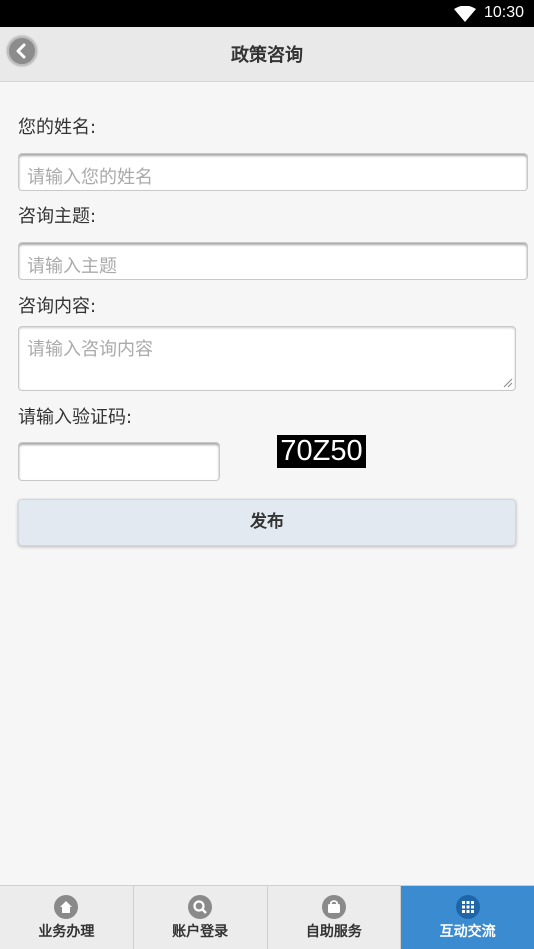  I want to click on tab-interaction: 互动交流, so click(467, 917).